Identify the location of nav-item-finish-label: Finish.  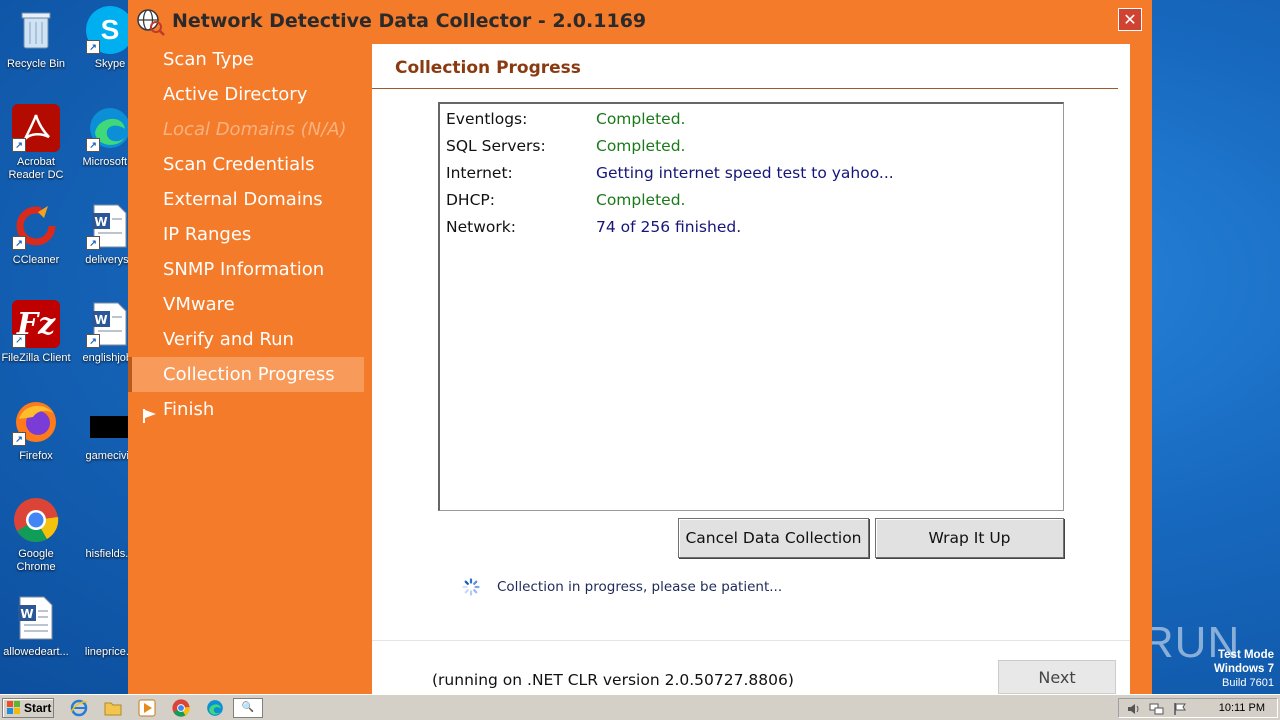
(189, 409).